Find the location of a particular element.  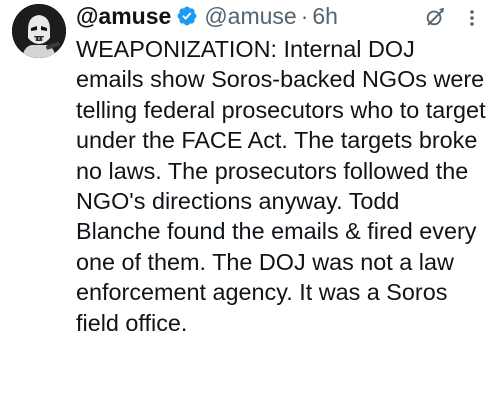

user-handle: @amuse is located at coordinates (250, 16).